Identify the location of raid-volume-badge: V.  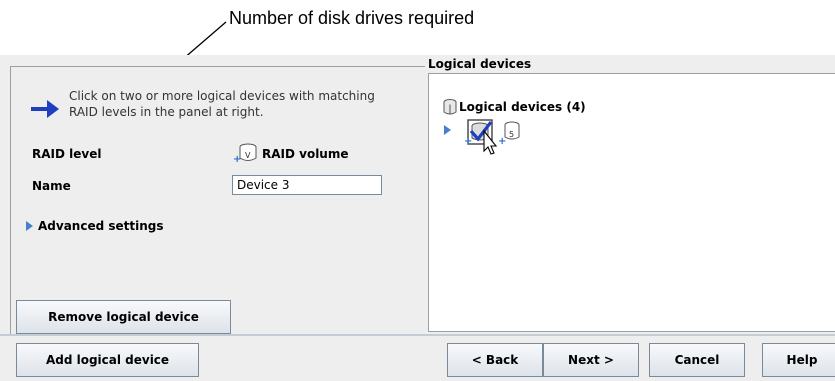
(248, 155).